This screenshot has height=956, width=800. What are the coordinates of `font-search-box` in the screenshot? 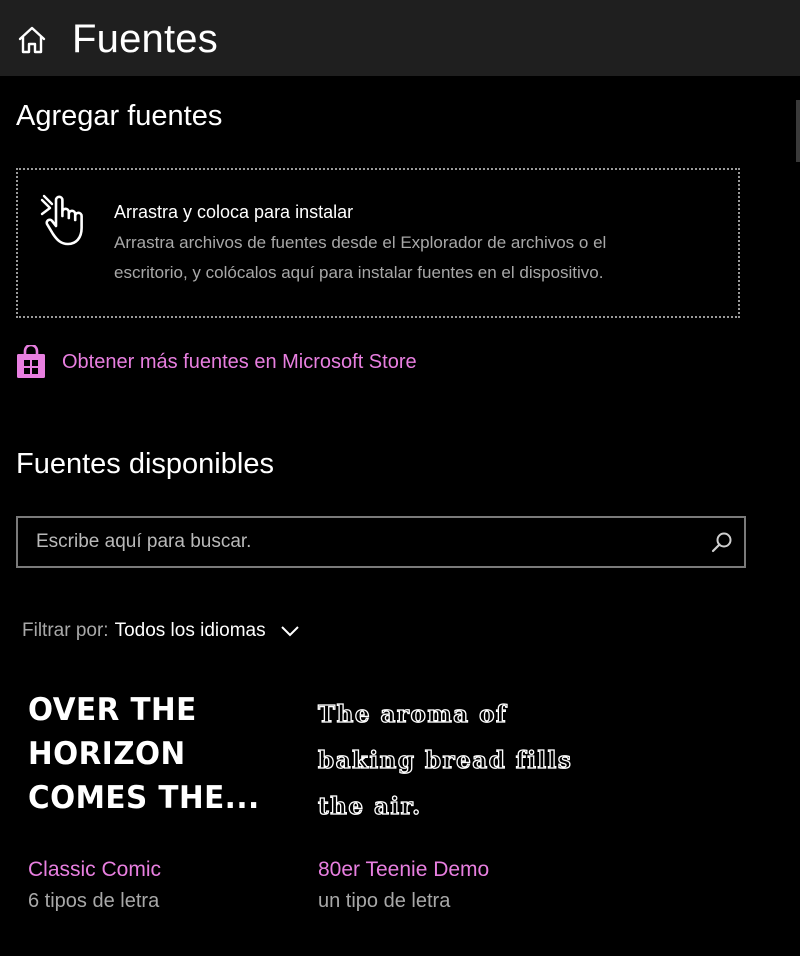 It's located at (381, 542).